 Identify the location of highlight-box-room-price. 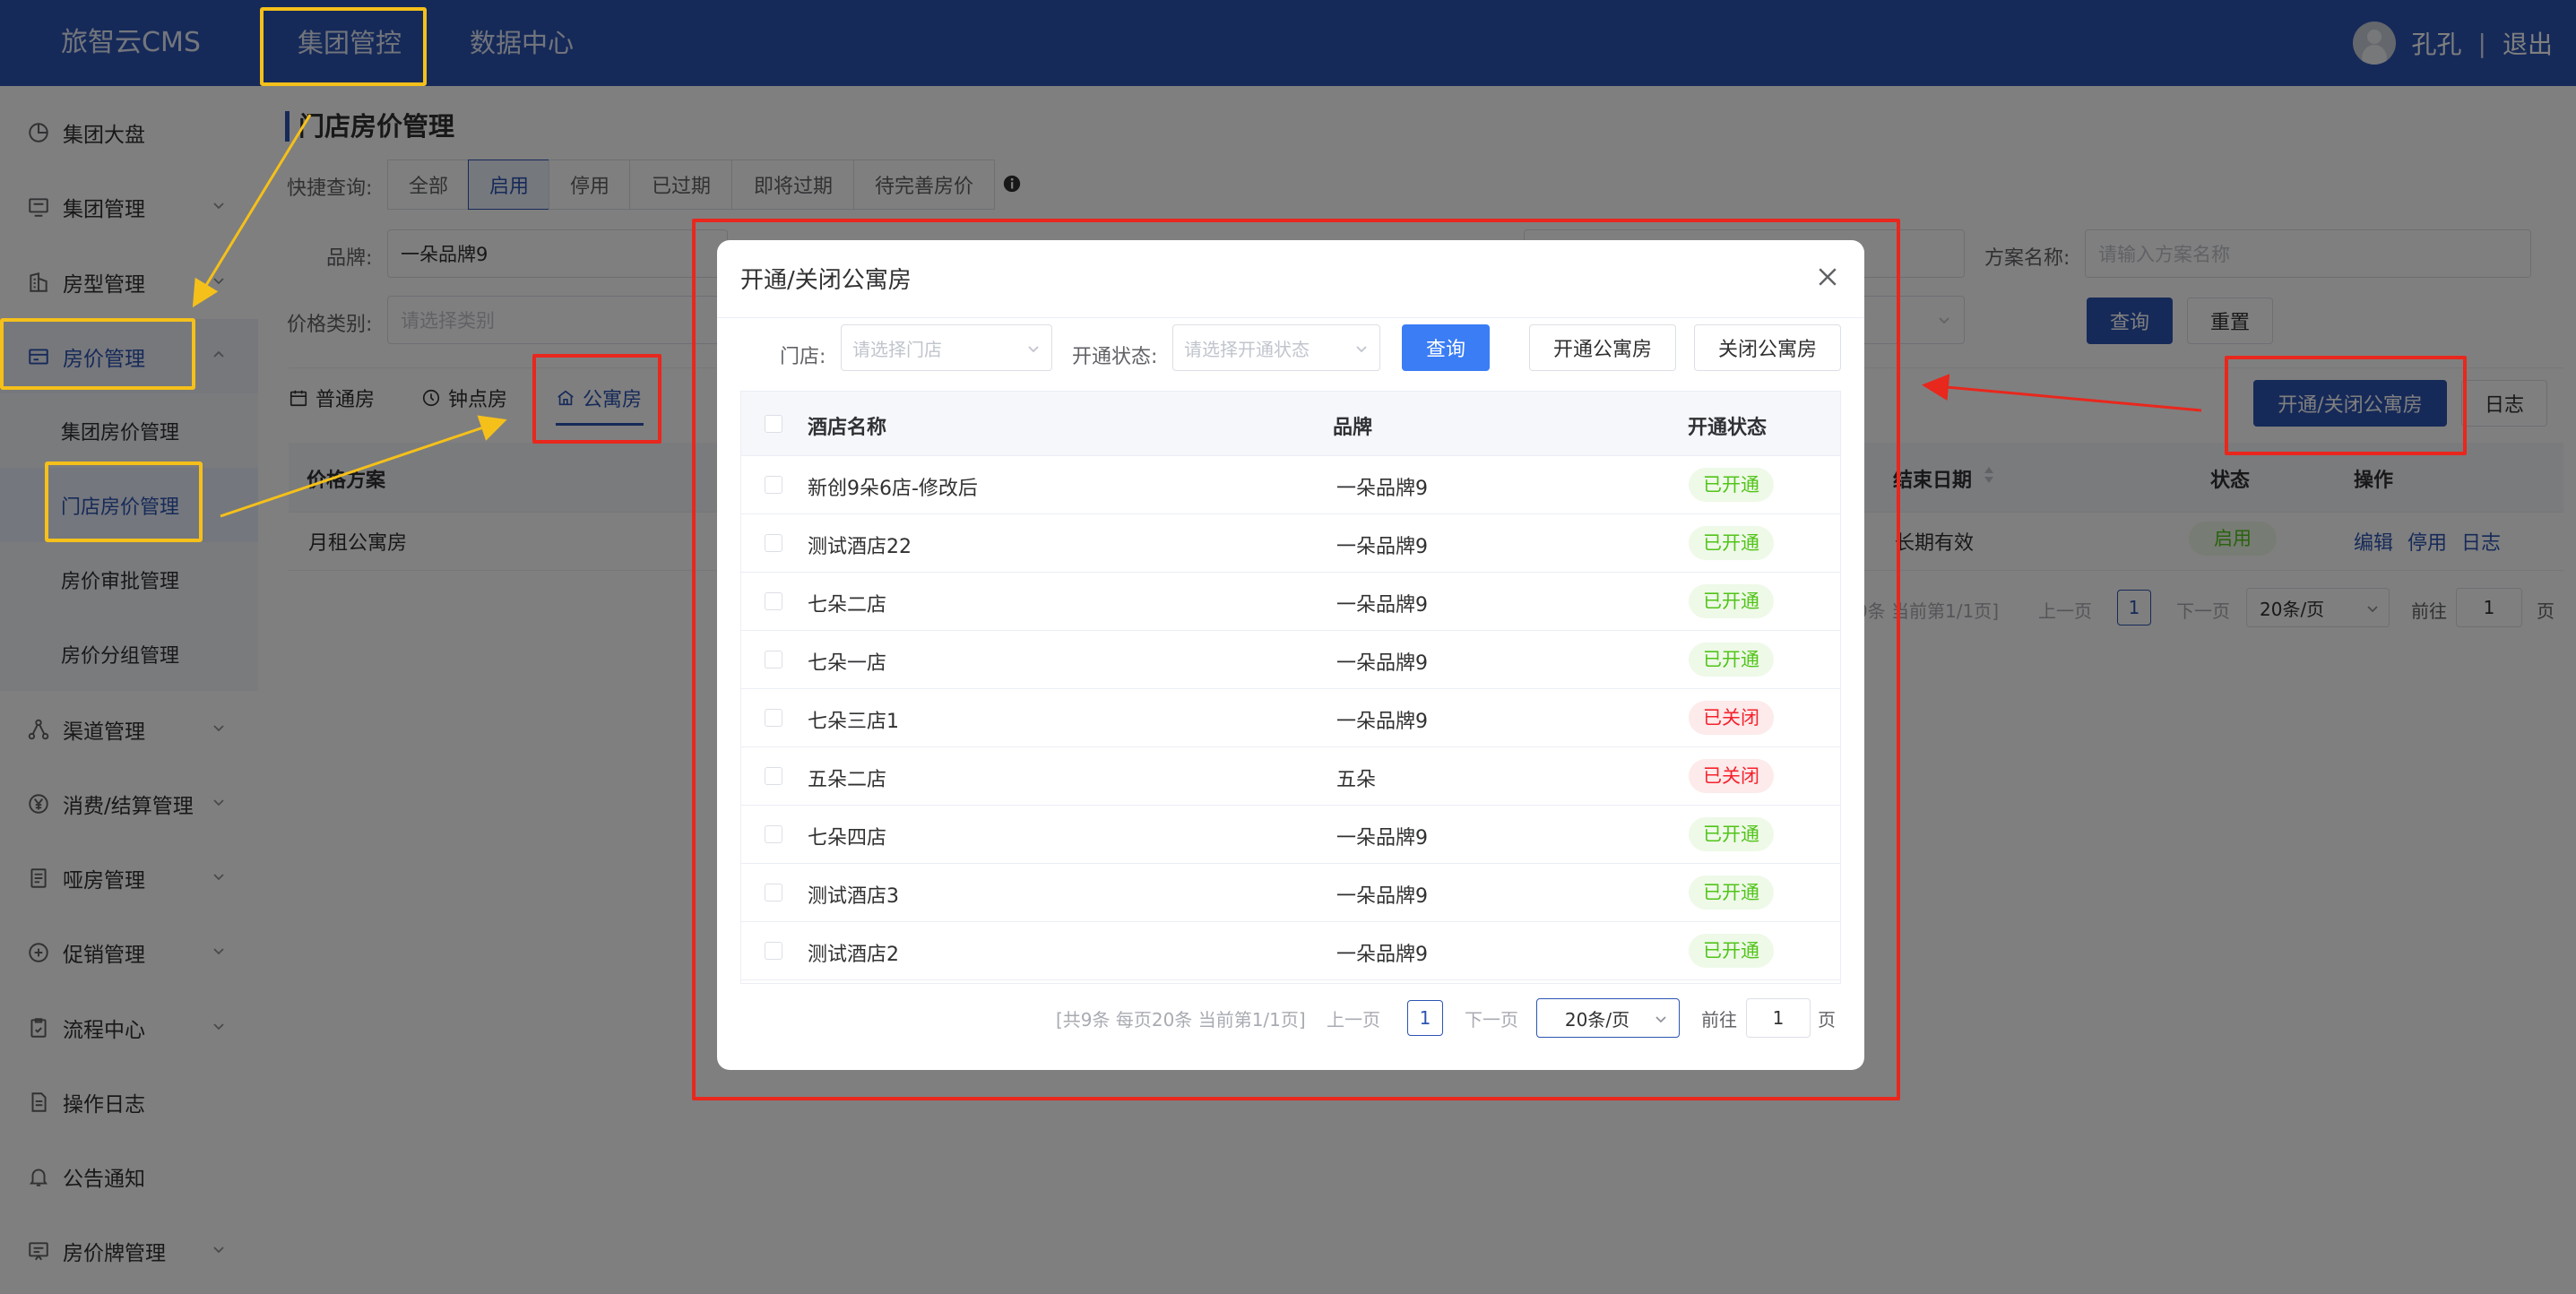
(97, 354).